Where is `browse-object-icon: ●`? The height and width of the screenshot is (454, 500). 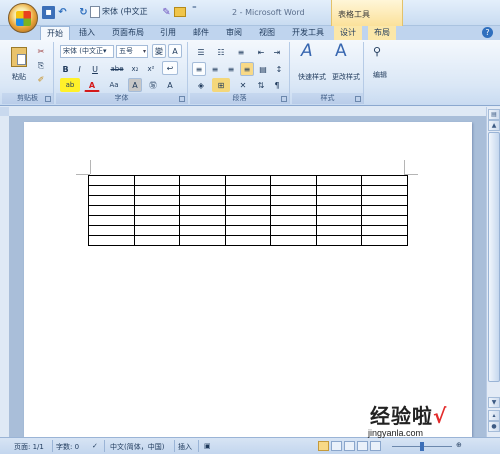 browse-object-icon: ● is located at coordinates (494, 426).